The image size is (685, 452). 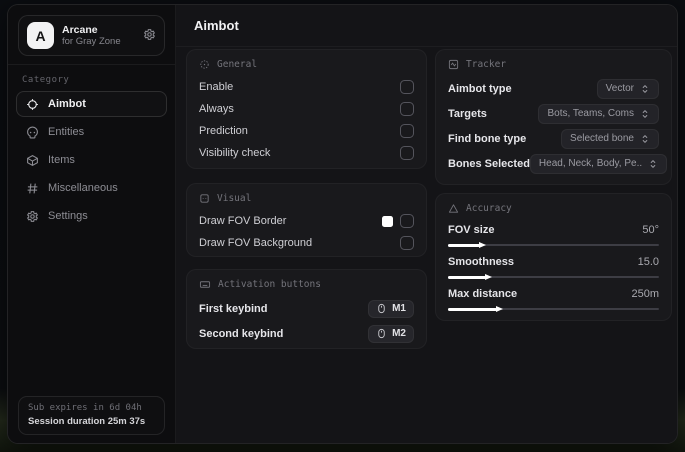 What do you see at coordinates (553, 299) in the screenshot?
I see `slider-row: Max distance 250m` at bounding box center [553, 299].